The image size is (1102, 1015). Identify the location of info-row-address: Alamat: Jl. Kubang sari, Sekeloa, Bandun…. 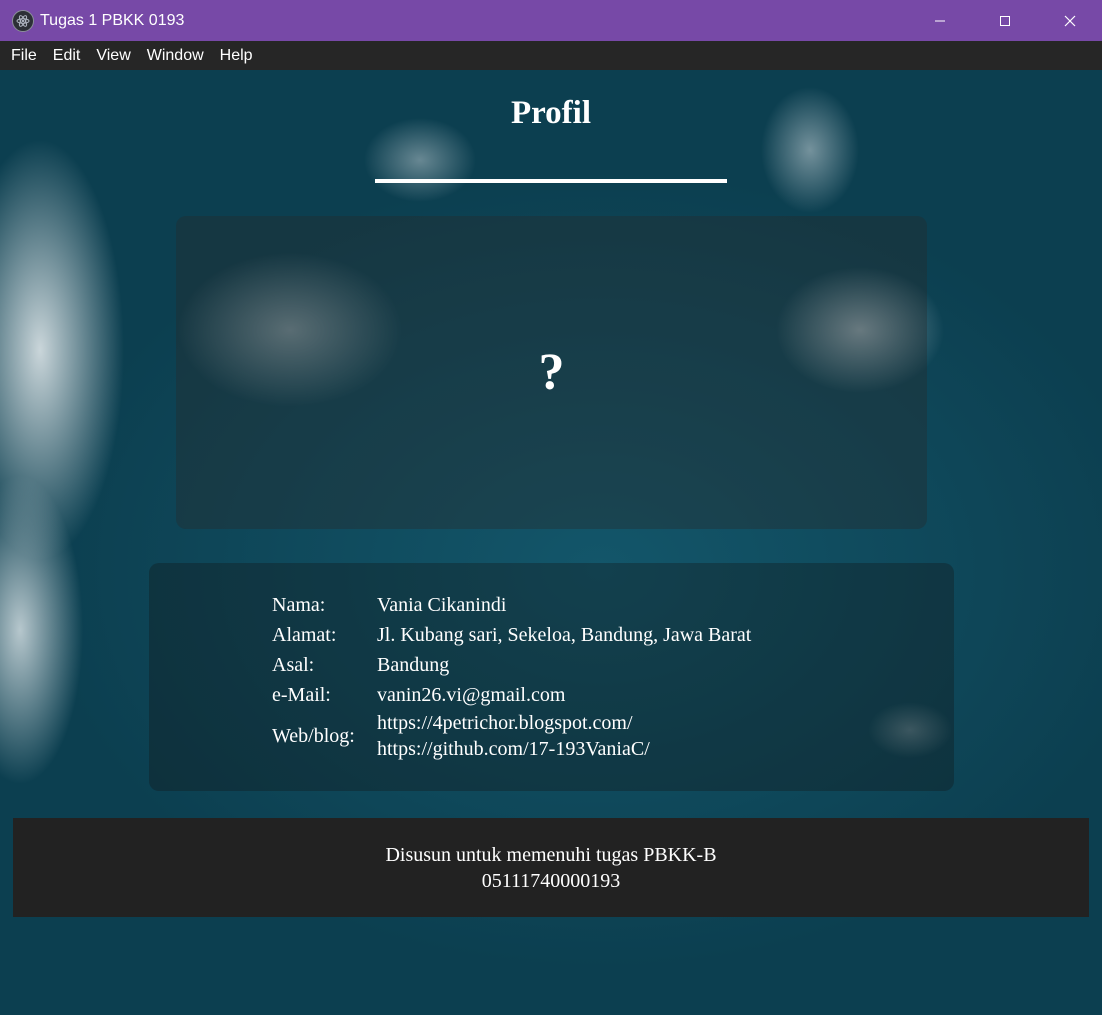
(511, 635).